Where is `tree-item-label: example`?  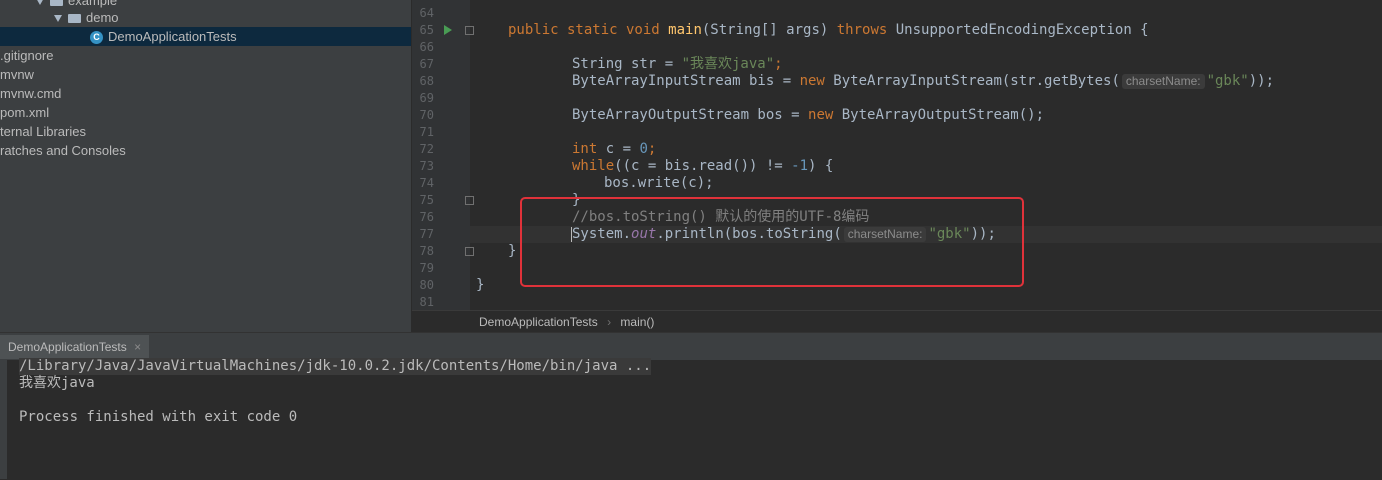
tree-item-label: example is located at coordinates (93, 4).